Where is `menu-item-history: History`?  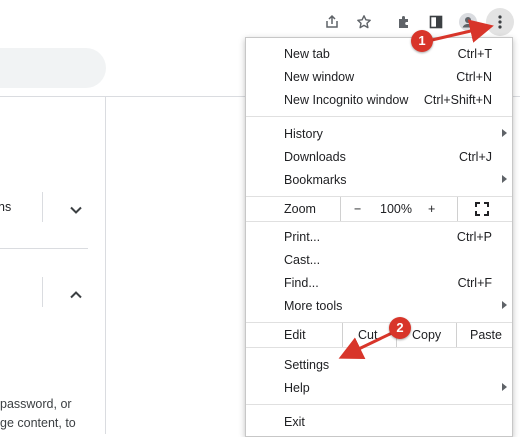 menu-item-history: History is located at coordinates (379, 134).